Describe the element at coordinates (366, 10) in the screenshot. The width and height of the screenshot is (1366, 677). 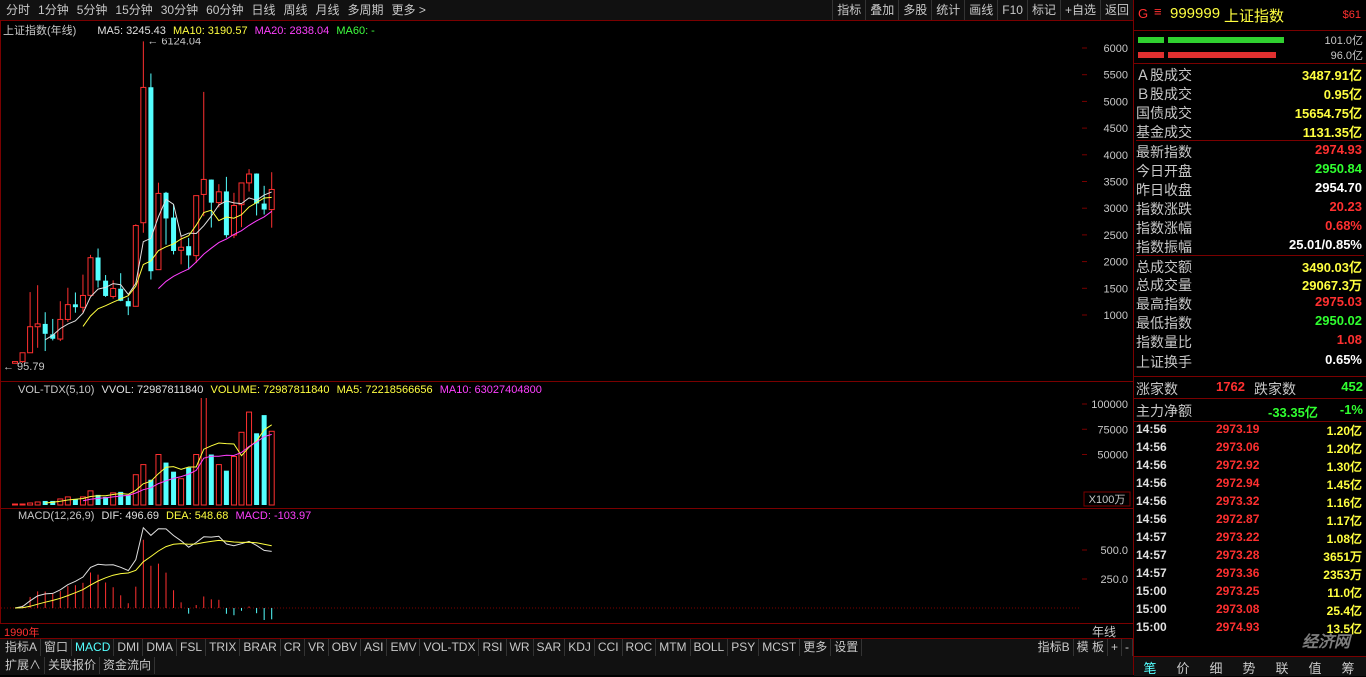
I see `period-tab-9: 多周期` at that location.